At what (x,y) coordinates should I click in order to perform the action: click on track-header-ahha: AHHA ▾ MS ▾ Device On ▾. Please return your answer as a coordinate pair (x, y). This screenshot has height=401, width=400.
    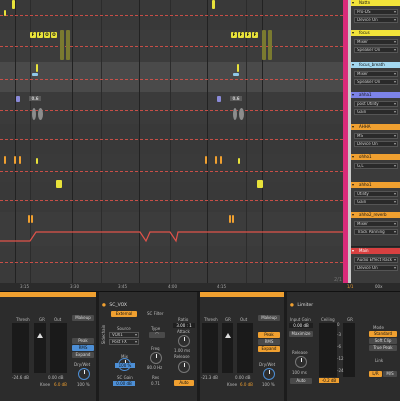
    Looking at the image, I should click on (375, 139).